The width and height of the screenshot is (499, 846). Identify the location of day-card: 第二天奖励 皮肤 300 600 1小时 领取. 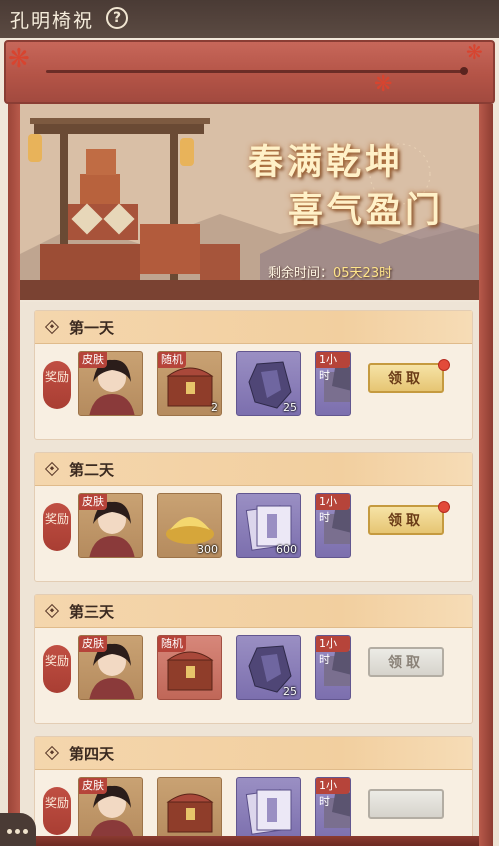
(253, 517).